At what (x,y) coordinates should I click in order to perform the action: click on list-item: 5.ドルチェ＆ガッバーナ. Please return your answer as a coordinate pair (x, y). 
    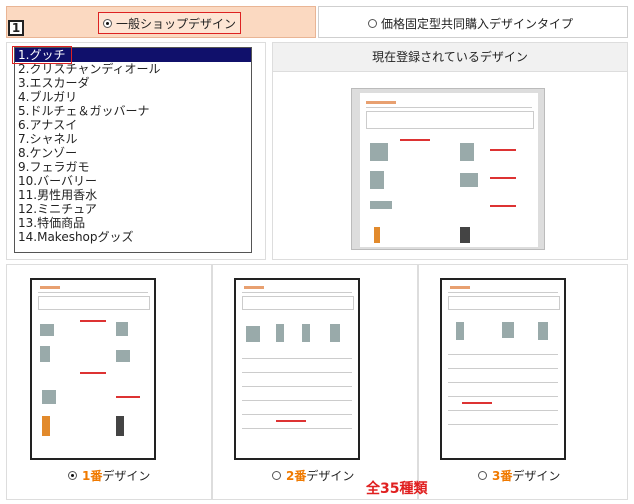
    Looking at the image, I should click on (133, 111).